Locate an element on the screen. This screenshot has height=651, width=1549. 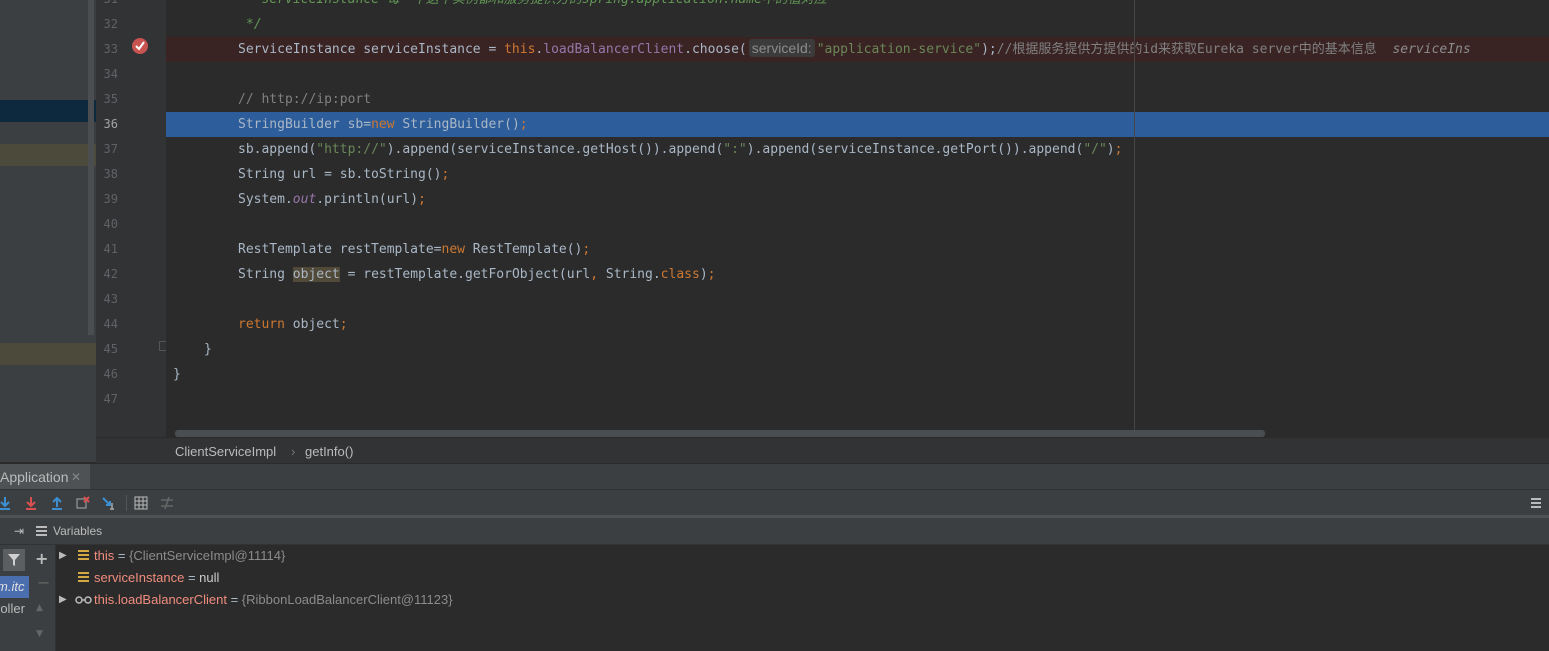
frames-panel: m.itc roller is located at coordinates (15, 598).